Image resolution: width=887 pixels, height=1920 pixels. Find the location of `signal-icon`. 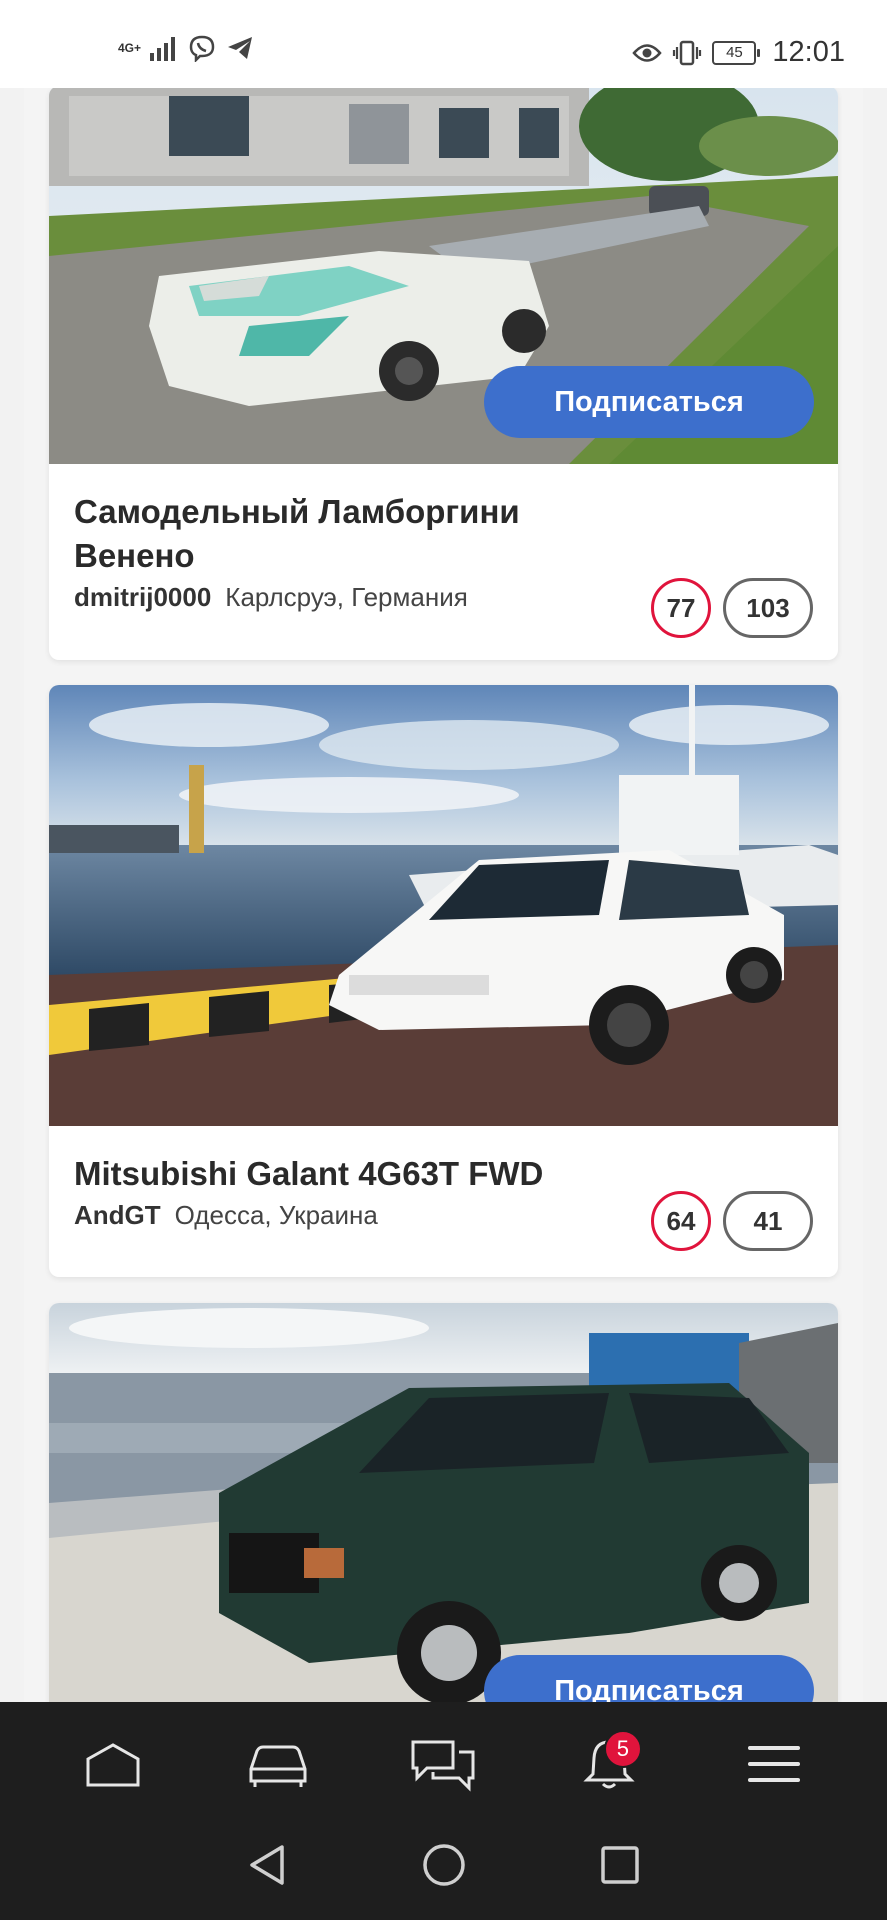

signal-icon is located at coordinates (162, 49).